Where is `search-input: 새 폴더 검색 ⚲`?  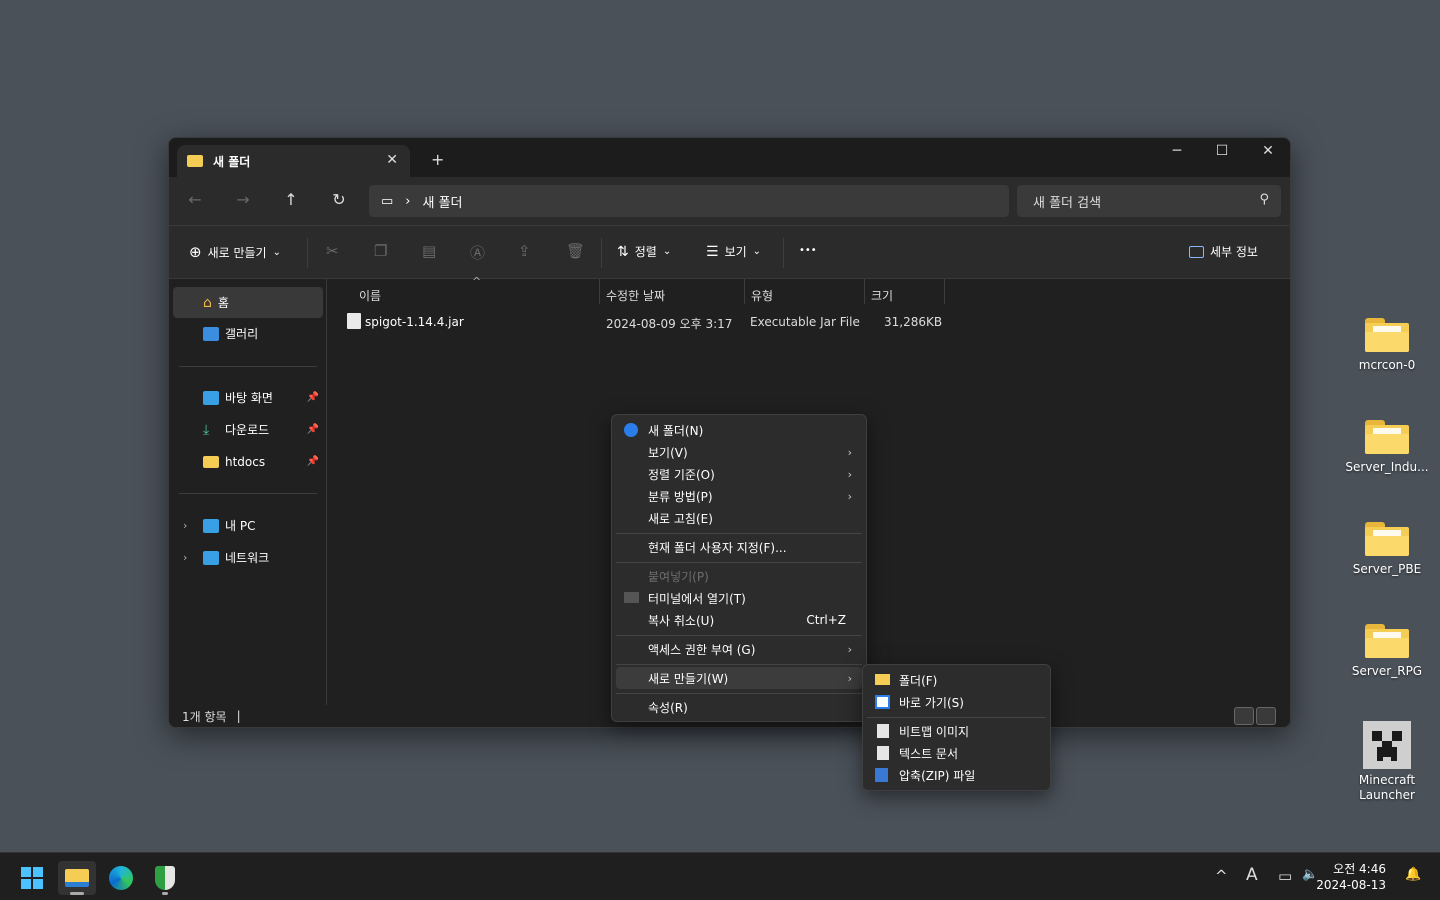
search-input: 새 폴더 검색 ⚲ is located at coordinates (1149, 201).